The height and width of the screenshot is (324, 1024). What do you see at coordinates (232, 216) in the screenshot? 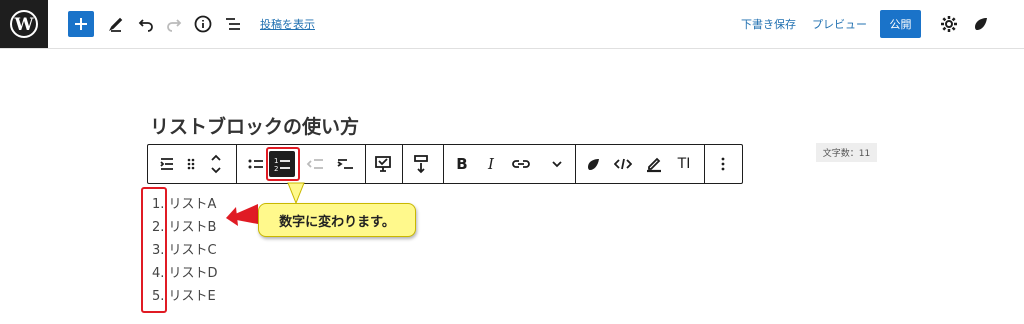
I see `red-arrow-head` at bounding box center [232, 216].